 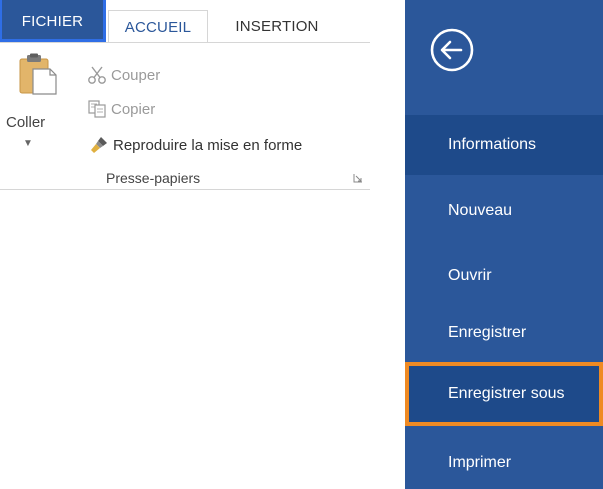 What do you see at coordinates (504, 276) in the screenshot?
I see `menu-item-ouvrir: Ouvrir` at bounding box center [504, 276].